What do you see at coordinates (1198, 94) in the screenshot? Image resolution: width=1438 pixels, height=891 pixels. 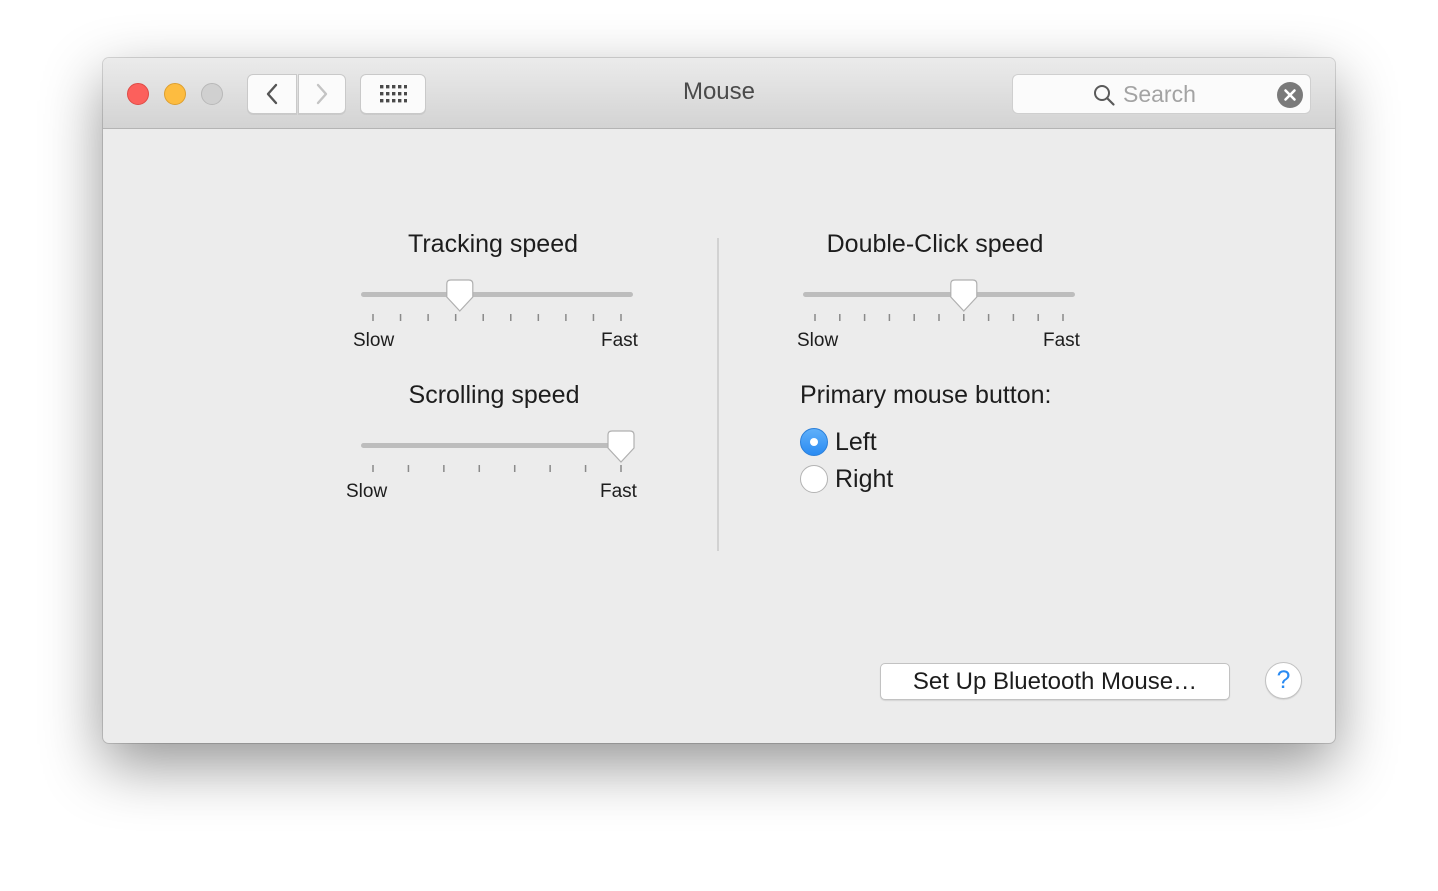 I see `search-input` at bounding box center [1198, 94].